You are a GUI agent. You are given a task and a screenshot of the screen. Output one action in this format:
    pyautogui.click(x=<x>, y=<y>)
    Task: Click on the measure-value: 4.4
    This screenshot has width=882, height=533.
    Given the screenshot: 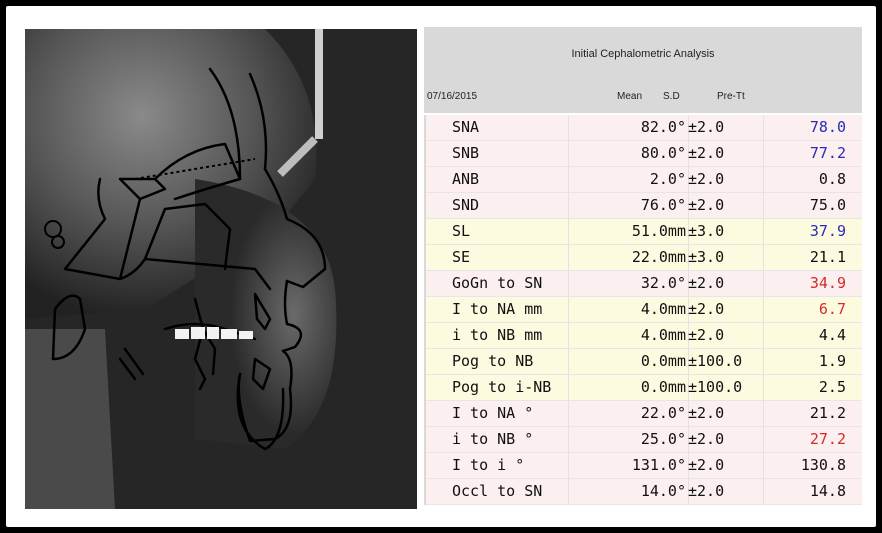 What is the action you would take?
    pyautogui.click(x=832, y=335)
    